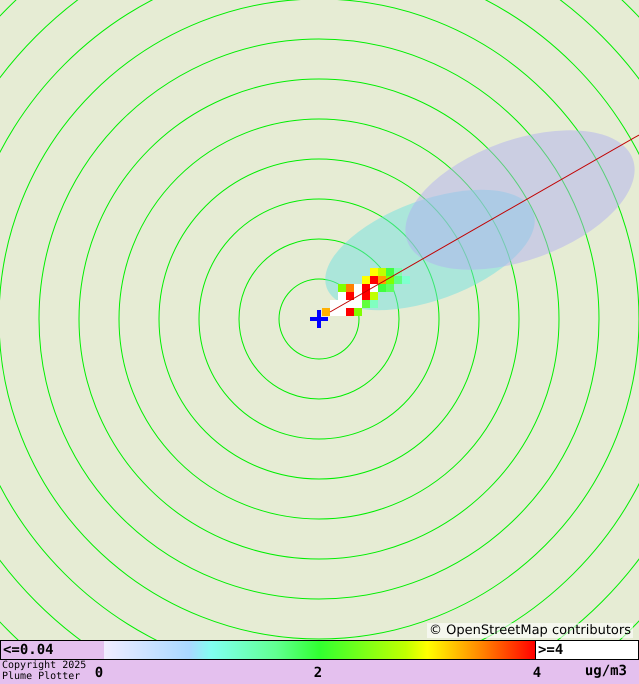 This screenshot has width=639, height=684. Describe the element at coordinates (530, 630) in the screenshot. I see `attribution-text: © OpenStreetMap contributors` at that location.